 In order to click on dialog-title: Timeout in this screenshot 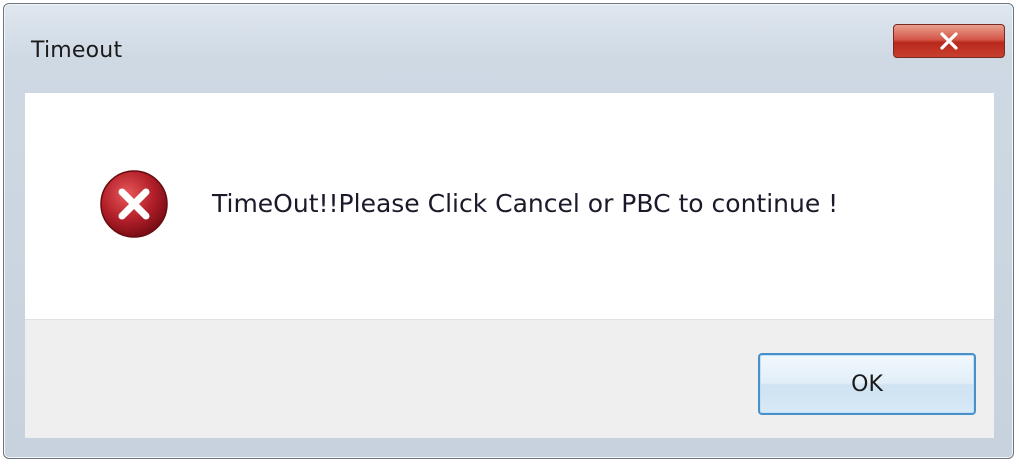, I will do `click(77, 50)`.